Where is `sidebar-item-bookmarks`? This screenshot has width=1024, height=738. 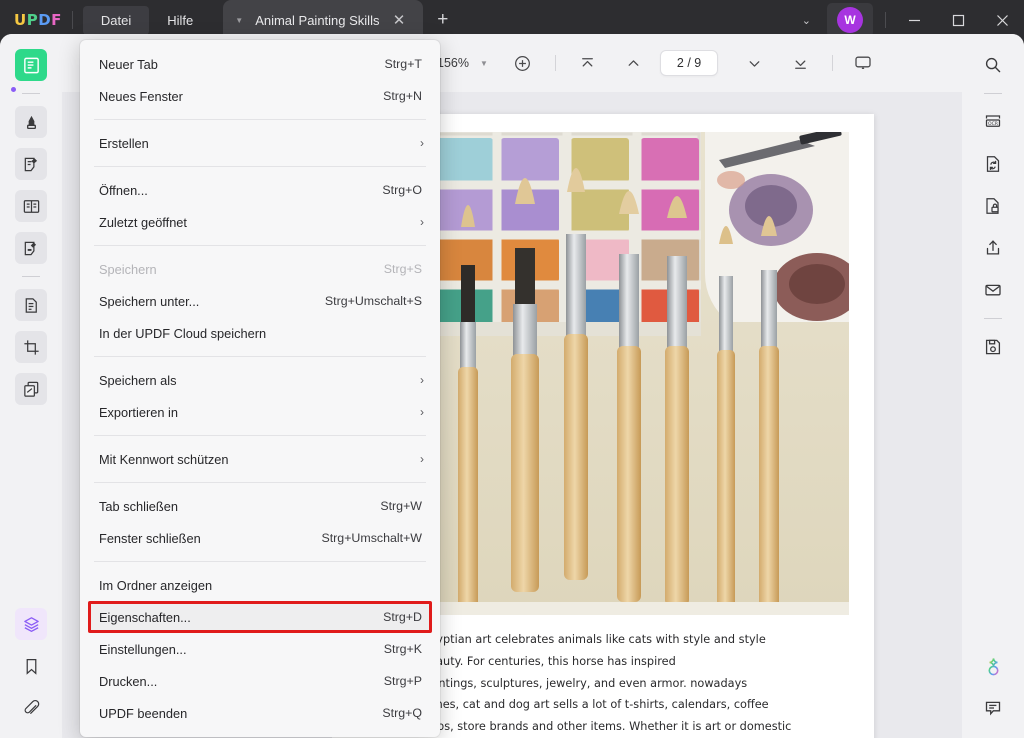 sidebar-item-bookmarks is located at coordinates (31, 666).